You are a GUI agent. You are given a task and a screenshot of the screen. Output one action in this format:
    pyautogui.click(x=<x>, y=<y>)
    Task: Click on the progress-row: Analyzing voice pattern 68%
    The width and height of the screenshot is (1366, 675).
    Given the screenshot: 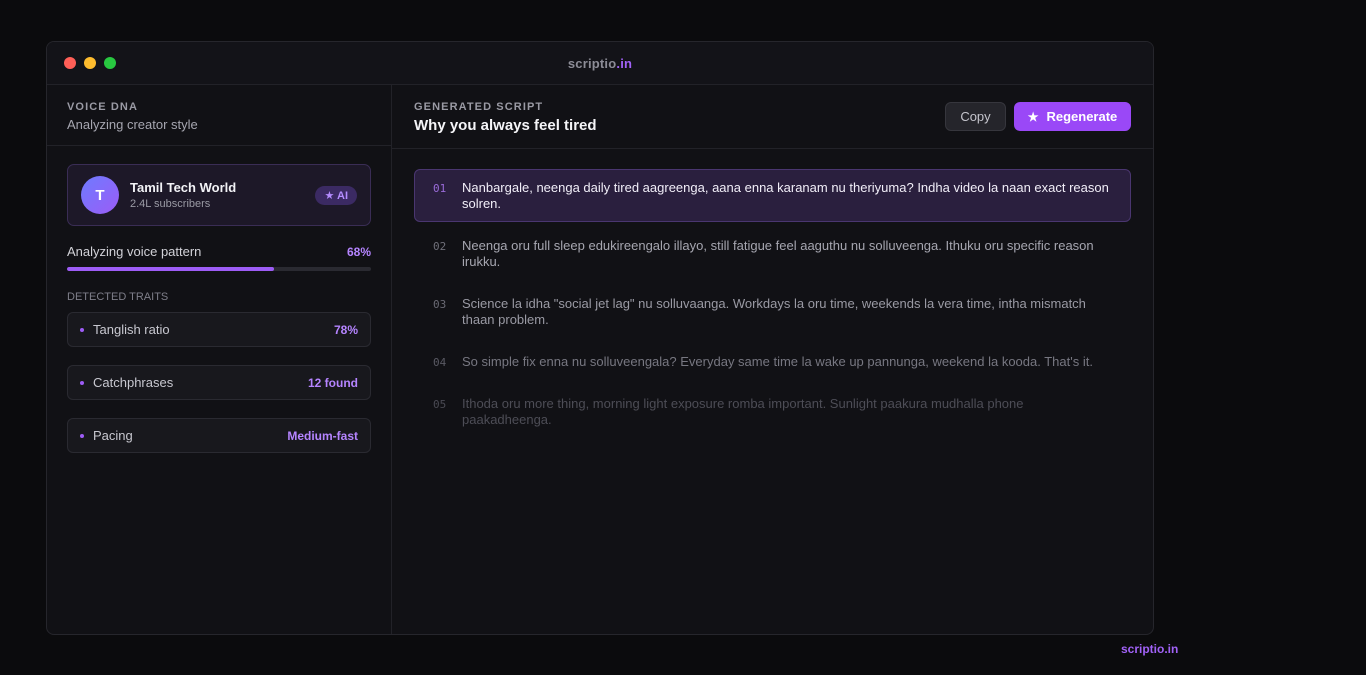 What is the action you would take?
    pyautogui.click(x=219, y=251)
    